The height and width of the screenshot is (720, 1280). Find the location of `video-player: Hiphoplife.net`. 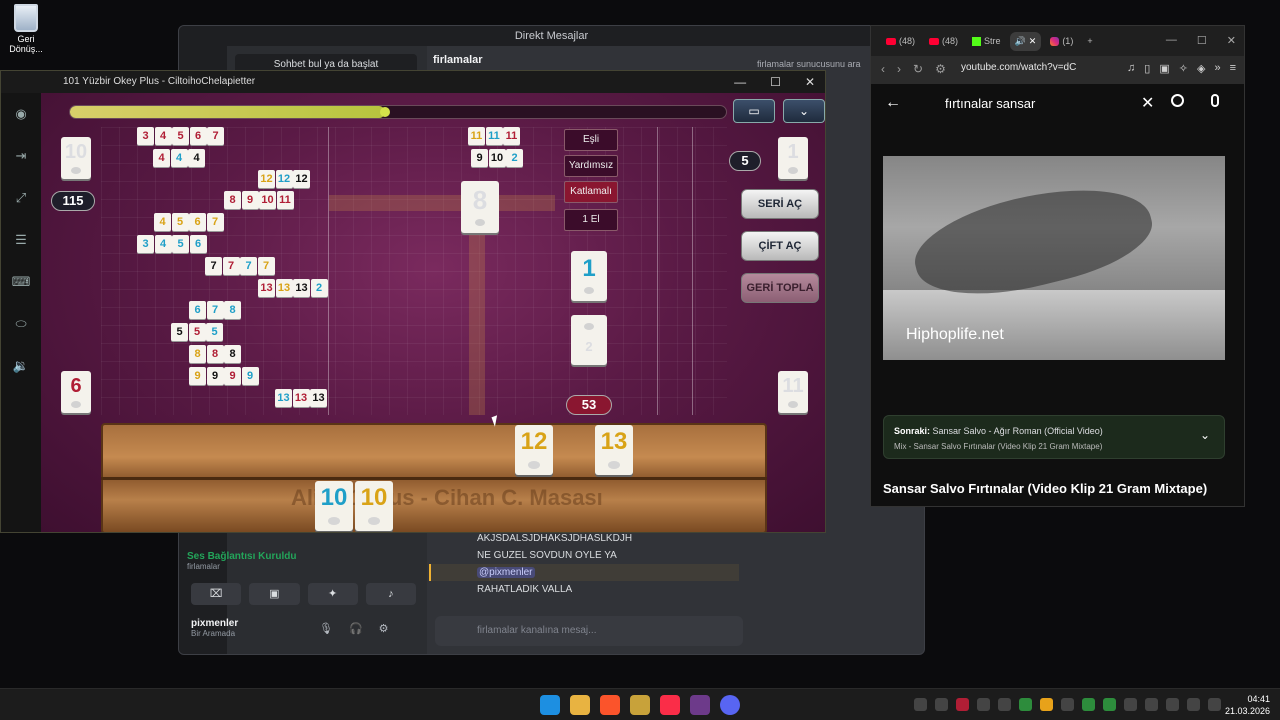

video-player: Hiphoplife.net is located at coordinates (1054, 258).